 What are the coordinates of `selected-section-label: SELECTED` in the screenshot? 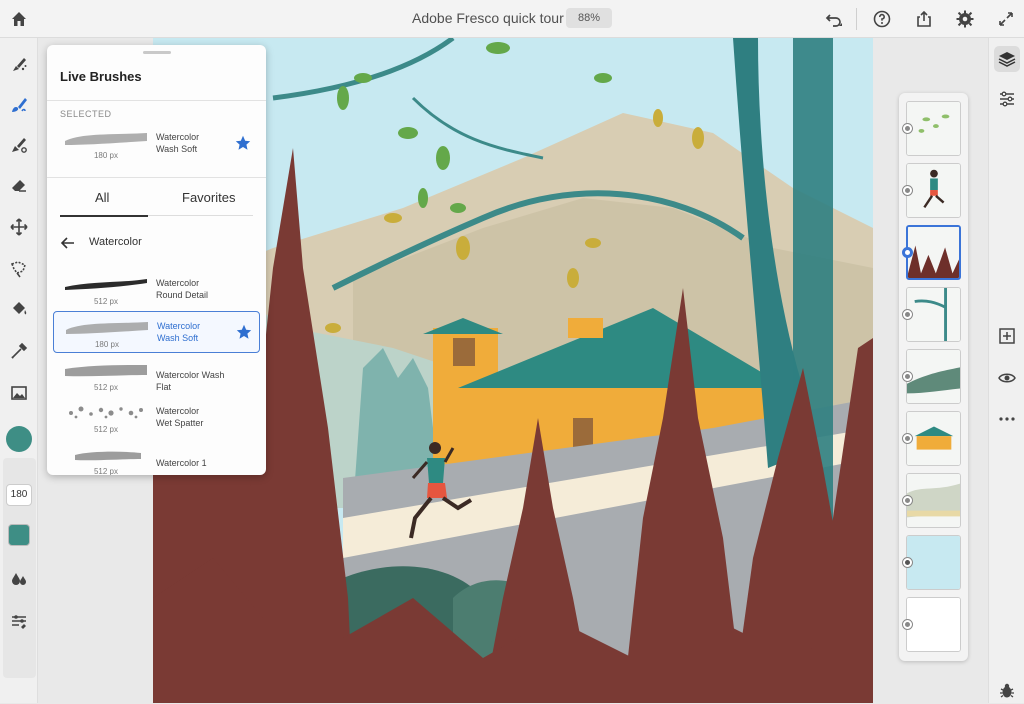 It's located at (86, 114).